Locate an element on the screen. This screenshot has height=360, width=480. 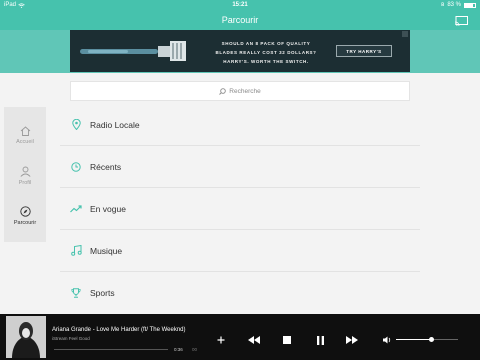
sidebar-item-parcourir: Parcourir is located at coordinates (25, 216).